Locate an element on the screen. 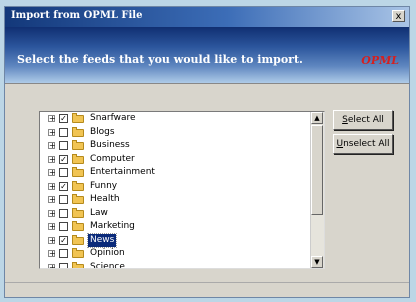 Image resolution: width=416 pixels, height=302 pixels. scroll-down-arrow-icon: ▼ is located at coordinates (317, 262).